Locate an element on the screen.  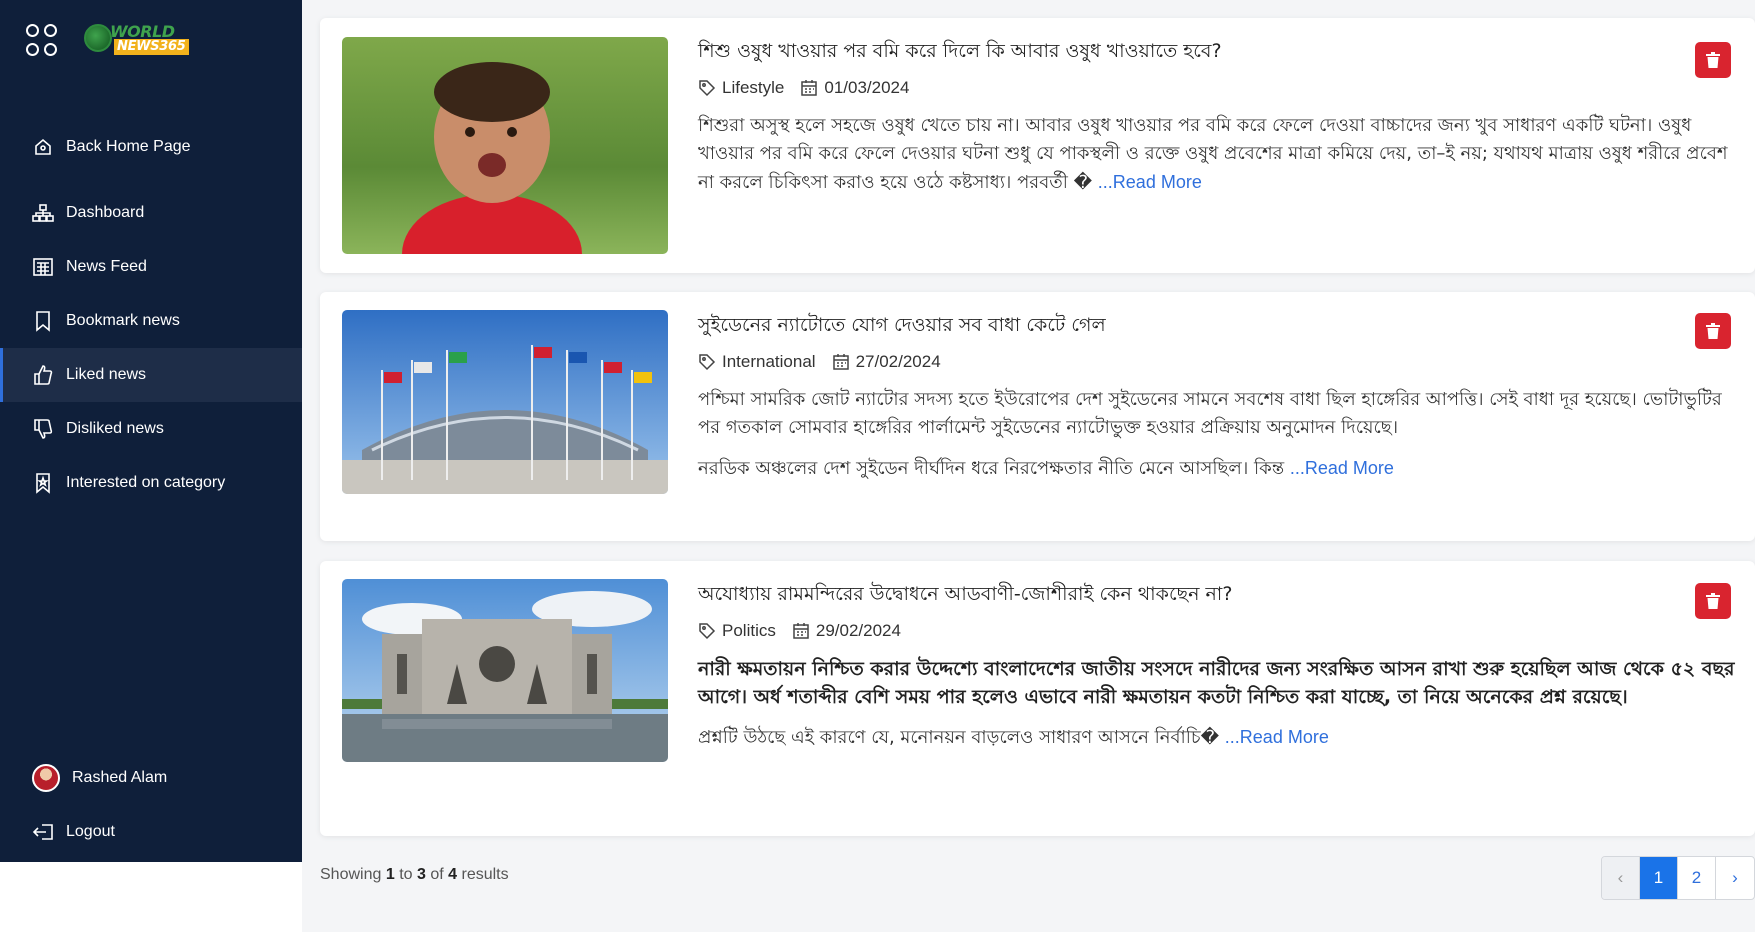
bookmark-star-icon is located at coordinates (43, 483).